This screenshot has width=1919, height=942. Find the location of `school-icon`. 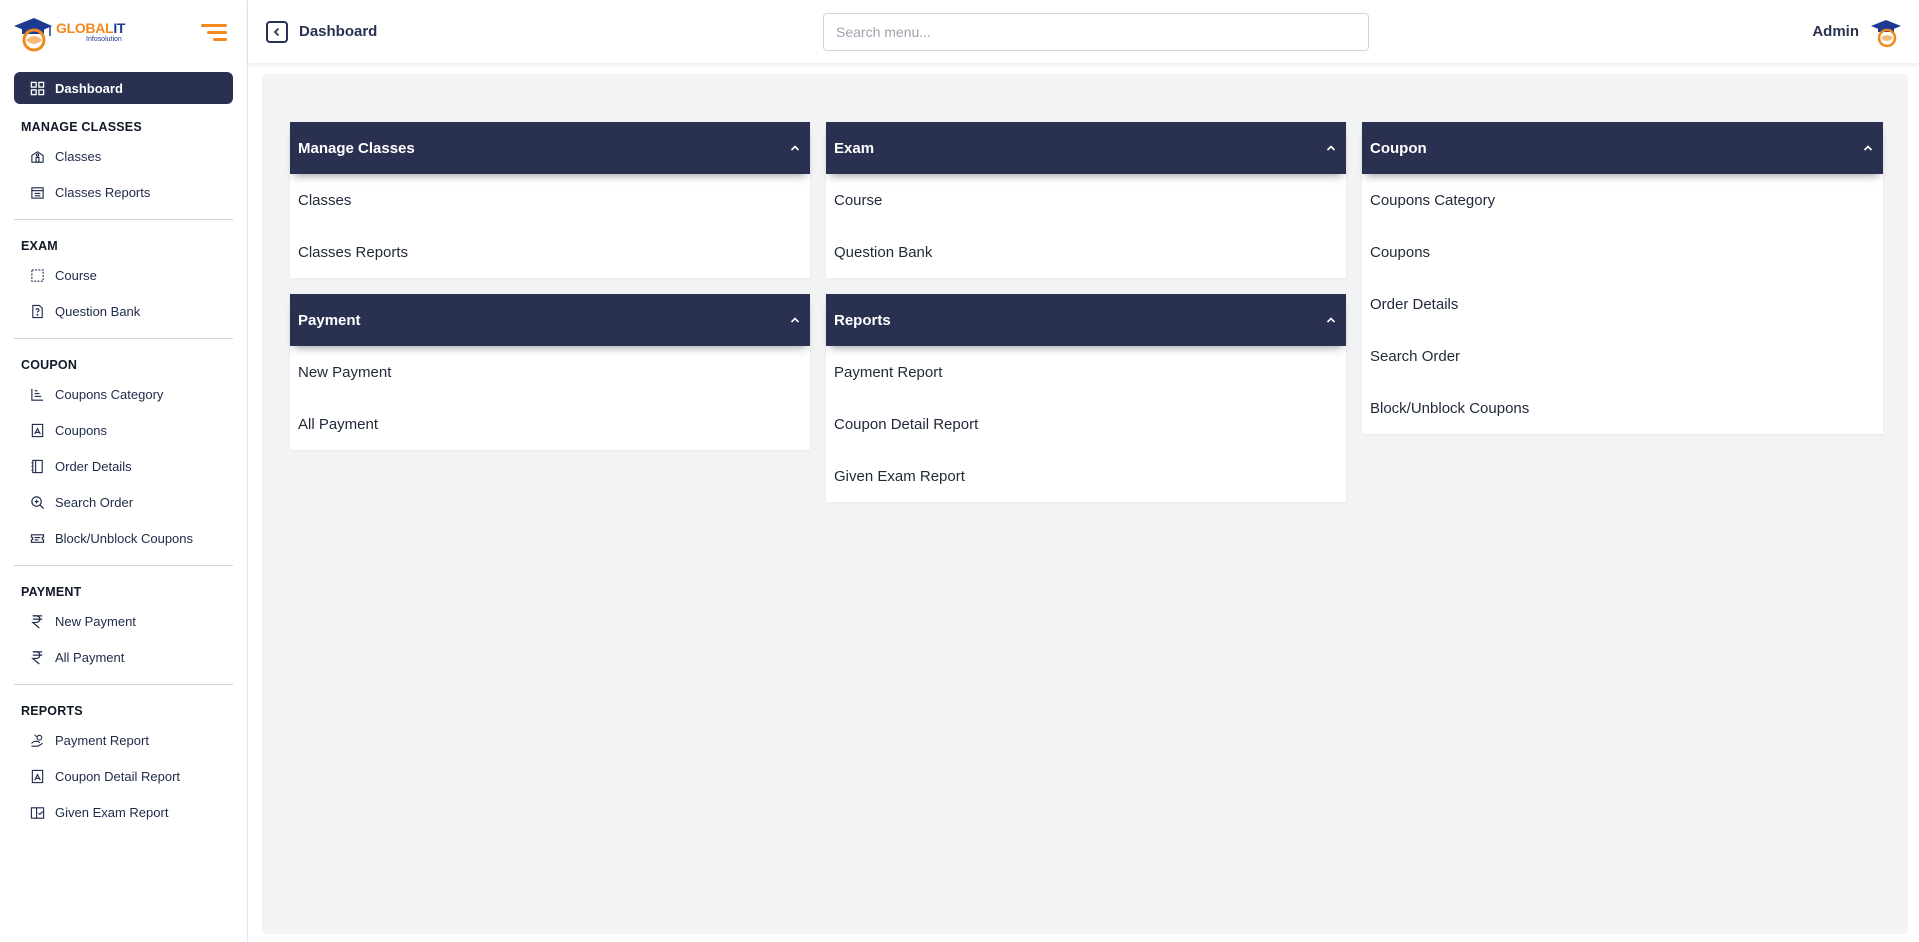

school-icon is located at coordinates (37, 156).